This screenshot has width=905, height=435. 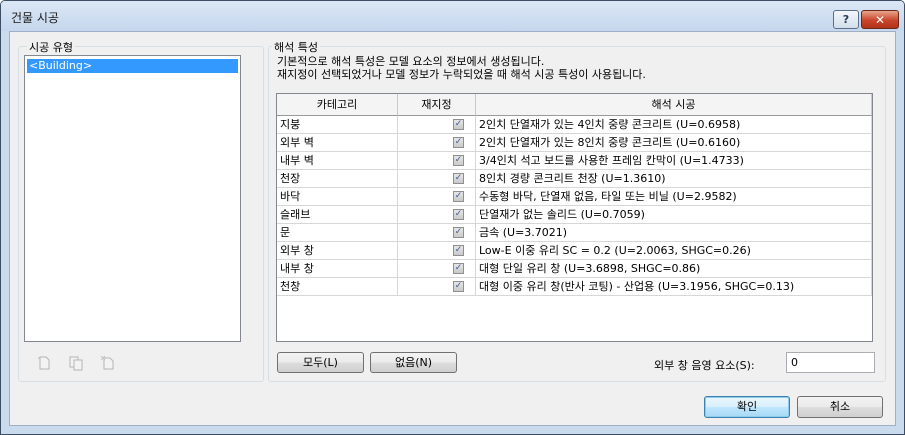 What do you see at coordinates (51, 47) in the screenshot?
I see `construction-types-label: 시공 유형` at bounding box center [51, 47].